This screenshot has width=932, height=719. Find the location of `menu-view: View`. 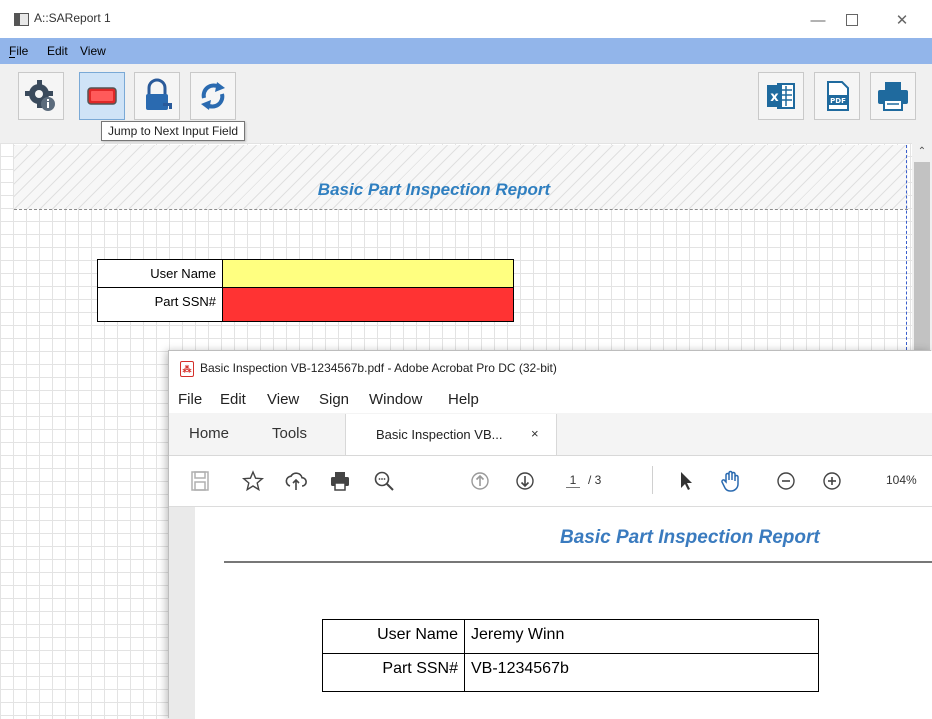

menu-view: View is located at coordinates (93, 51).